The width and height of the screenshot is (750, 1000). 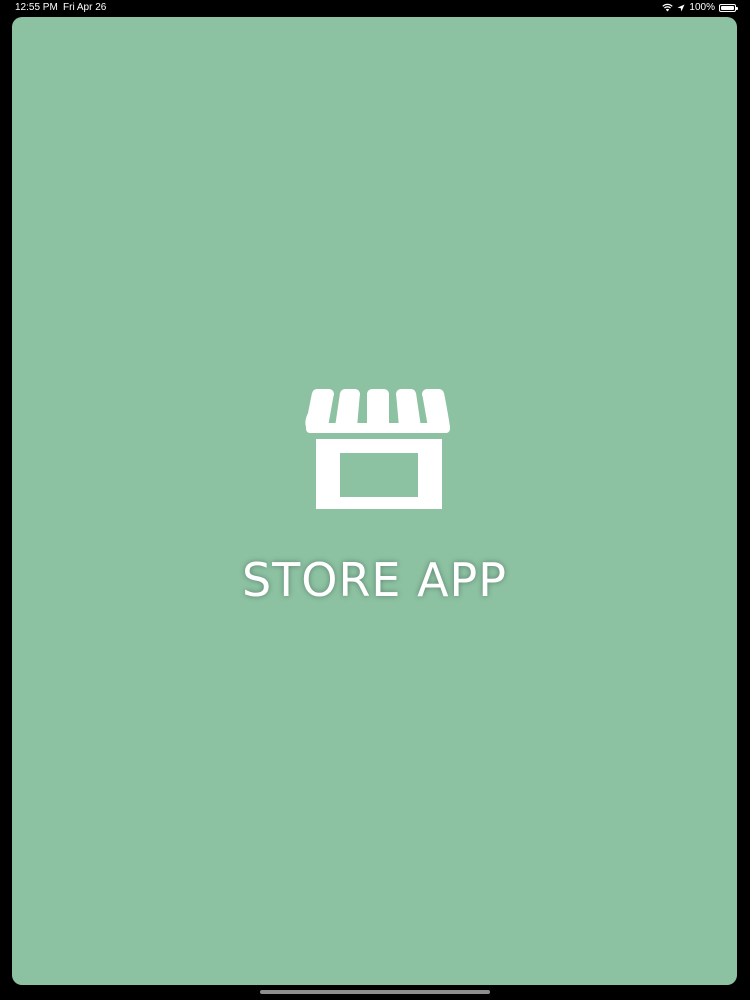 I want to click on battery-level, so click(x=727, y=7).